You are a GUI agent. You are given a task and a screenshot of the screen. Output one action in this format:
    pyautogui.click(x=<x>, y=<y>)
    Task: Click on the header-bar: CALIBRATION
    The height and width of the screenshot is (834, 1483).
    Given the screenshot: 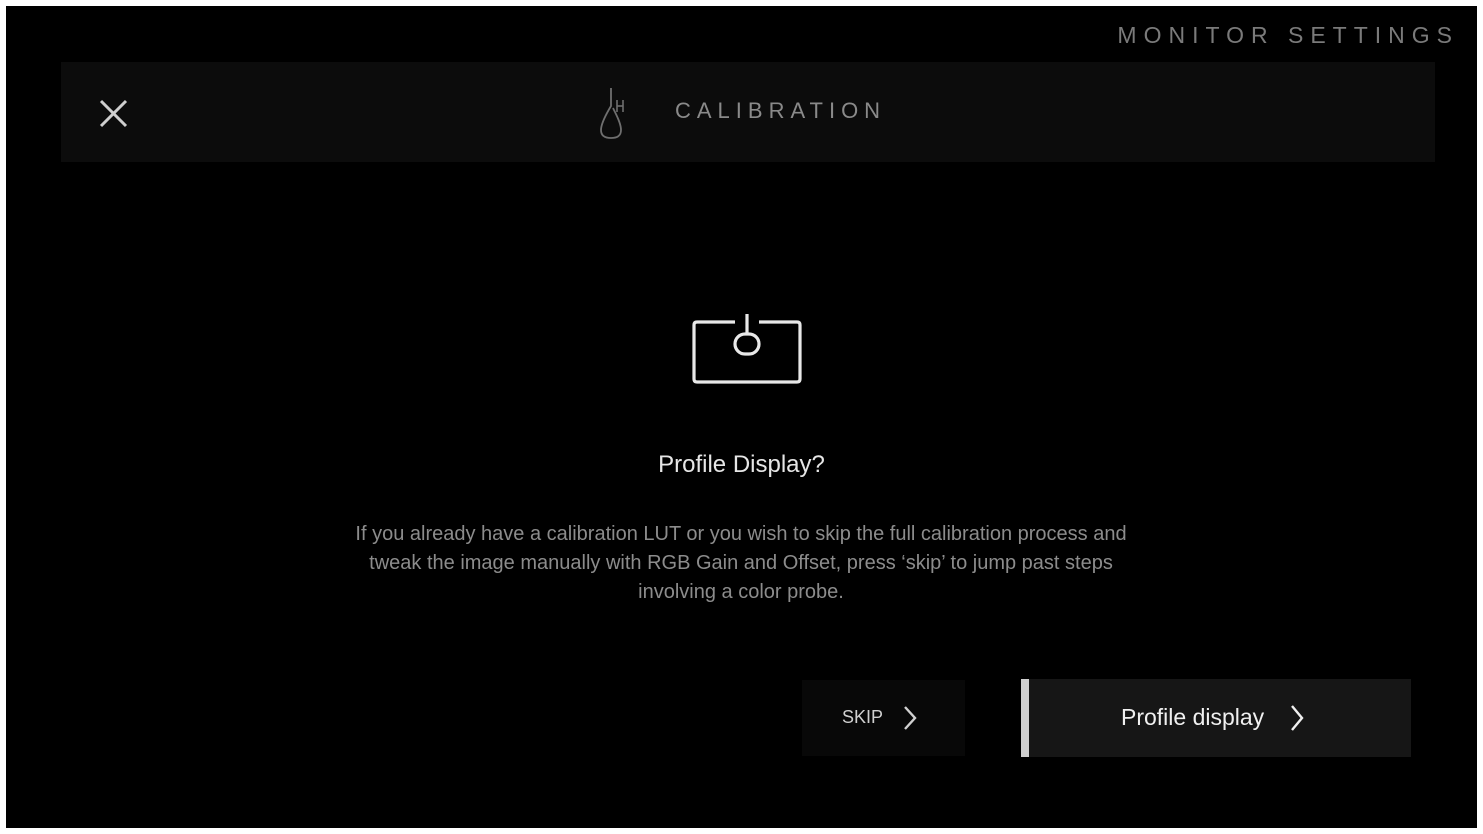 What is the action you would take?
    pyautogui.click(x=748, y=112)
    